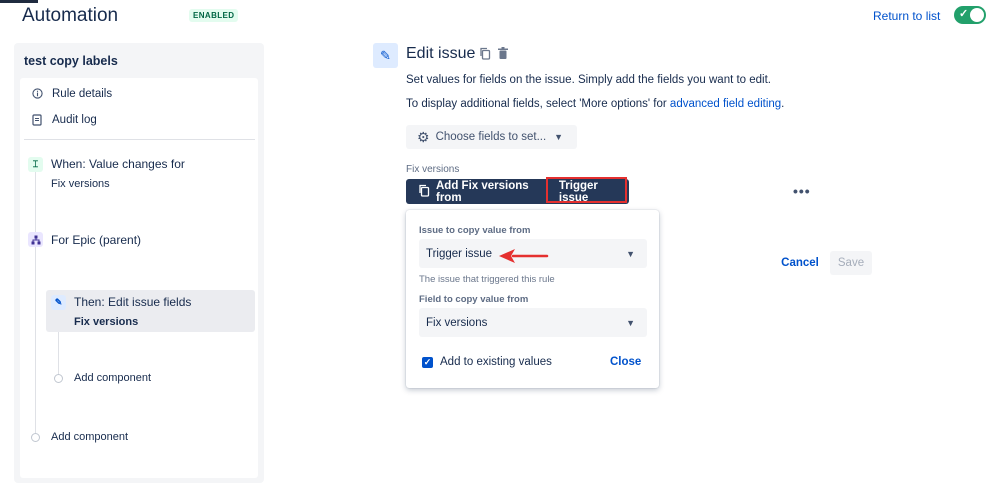  I want to click on close-button: Close, so click(625, 362).